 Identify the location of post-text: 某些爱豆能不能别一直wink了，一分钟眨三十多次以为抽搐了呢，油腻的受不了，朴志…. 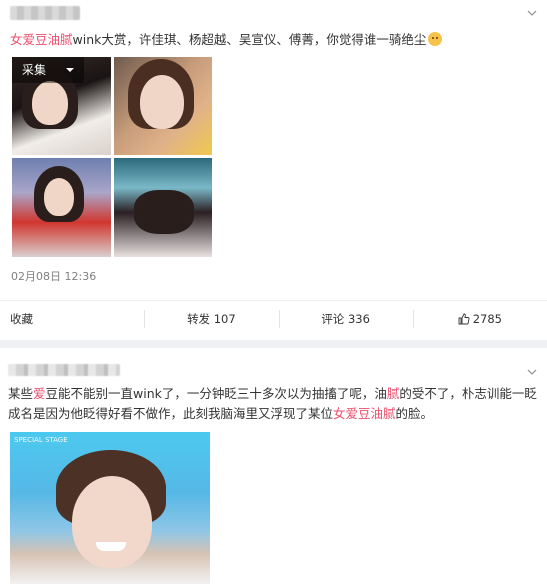
(273, 404).